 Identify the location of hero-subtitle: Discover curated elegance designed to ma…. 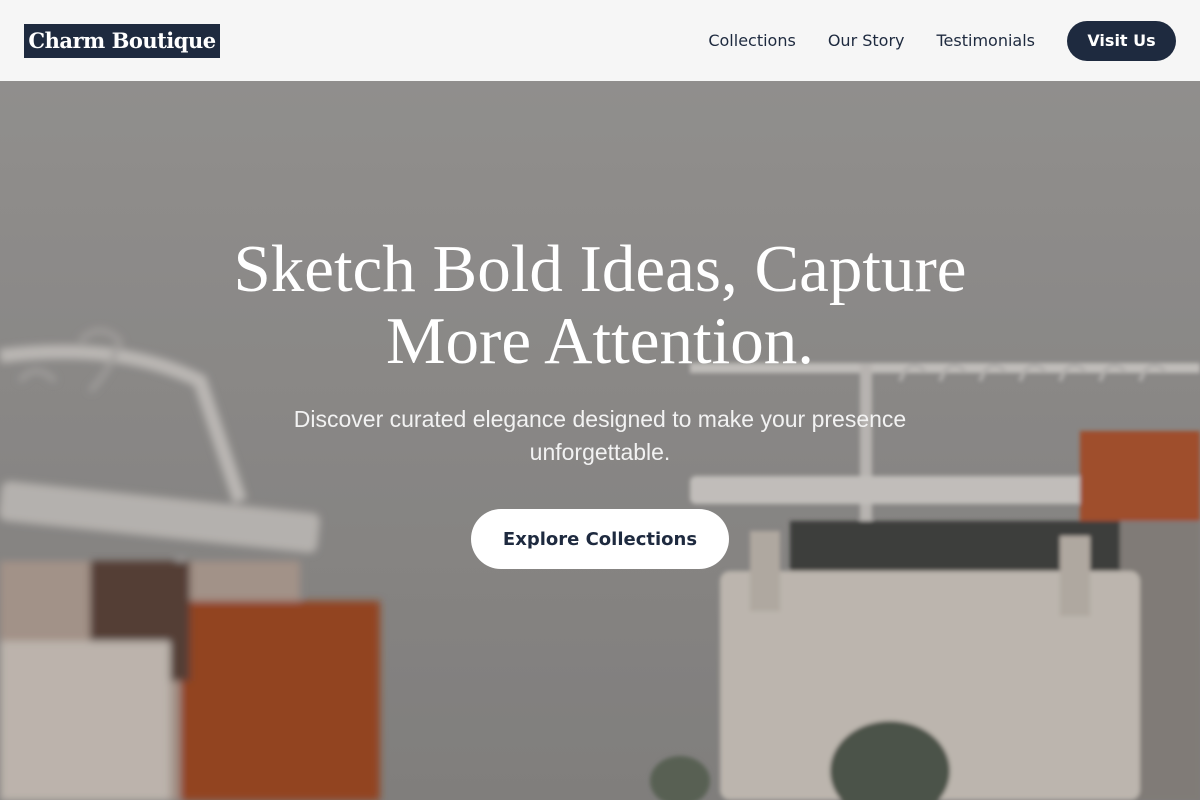
(600, 435).